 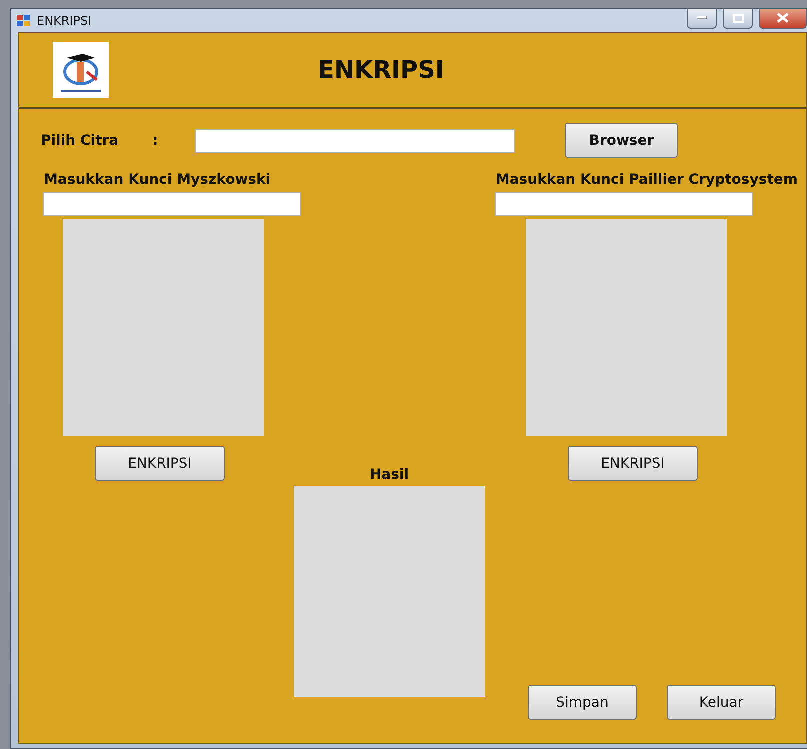 I want to click on save-button: Simpan, so click(x=582, y=702).